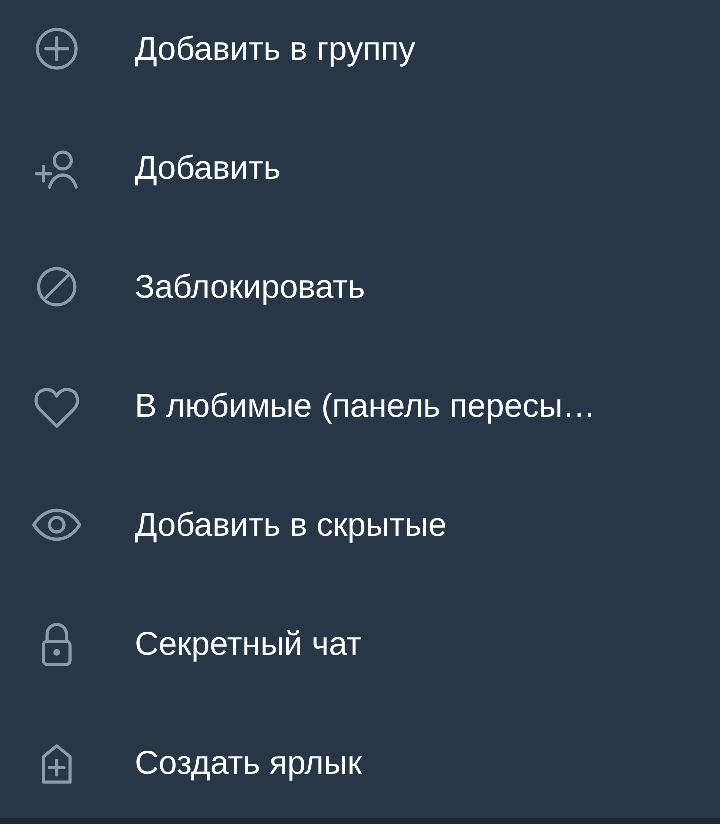  I want to click on menu-item: Заблокировать, so click(360, 286).